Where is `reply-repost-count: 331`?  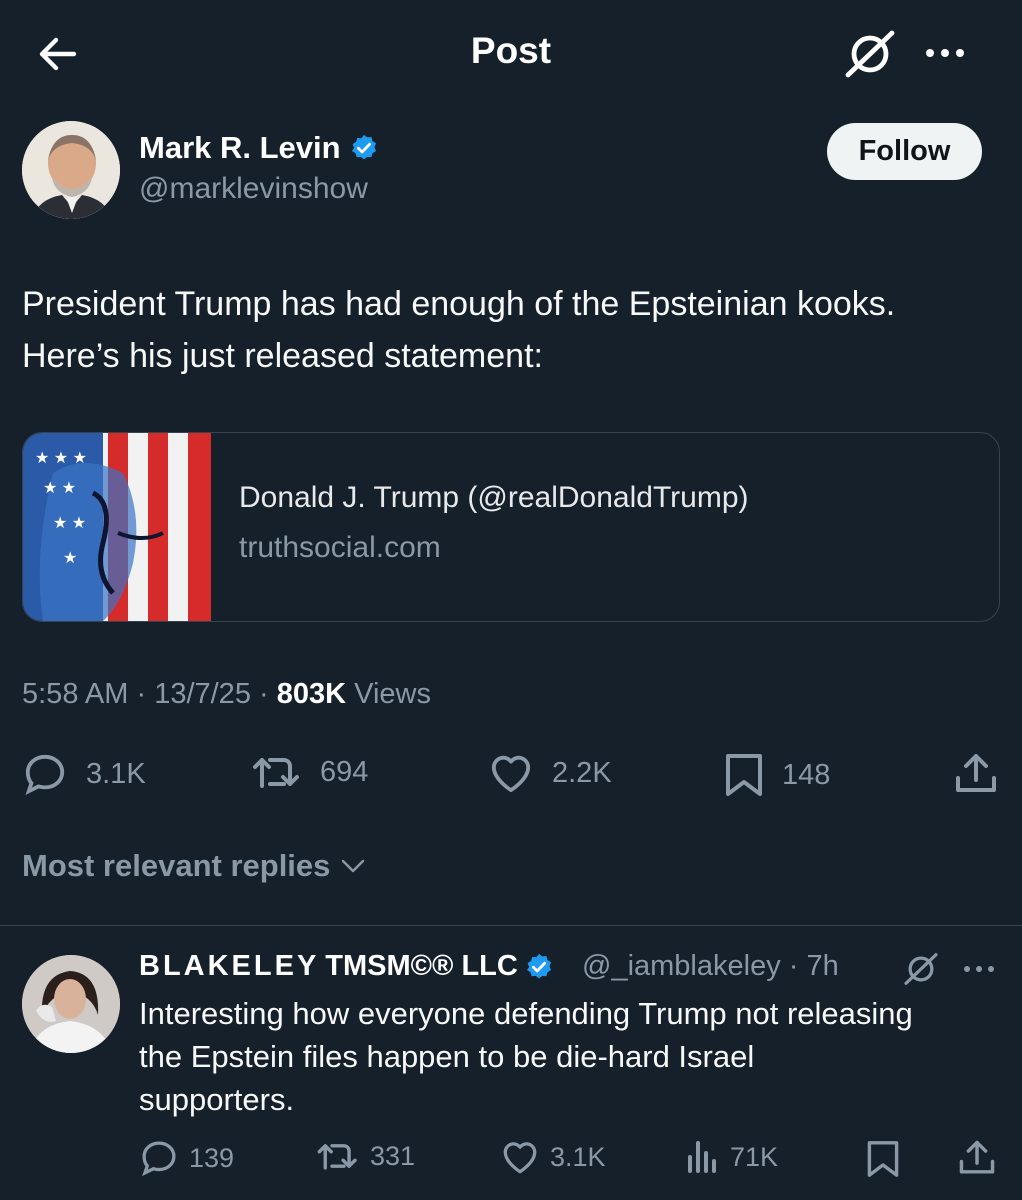 reply-repost-count: 331 is located at coordinates (393, 1155).